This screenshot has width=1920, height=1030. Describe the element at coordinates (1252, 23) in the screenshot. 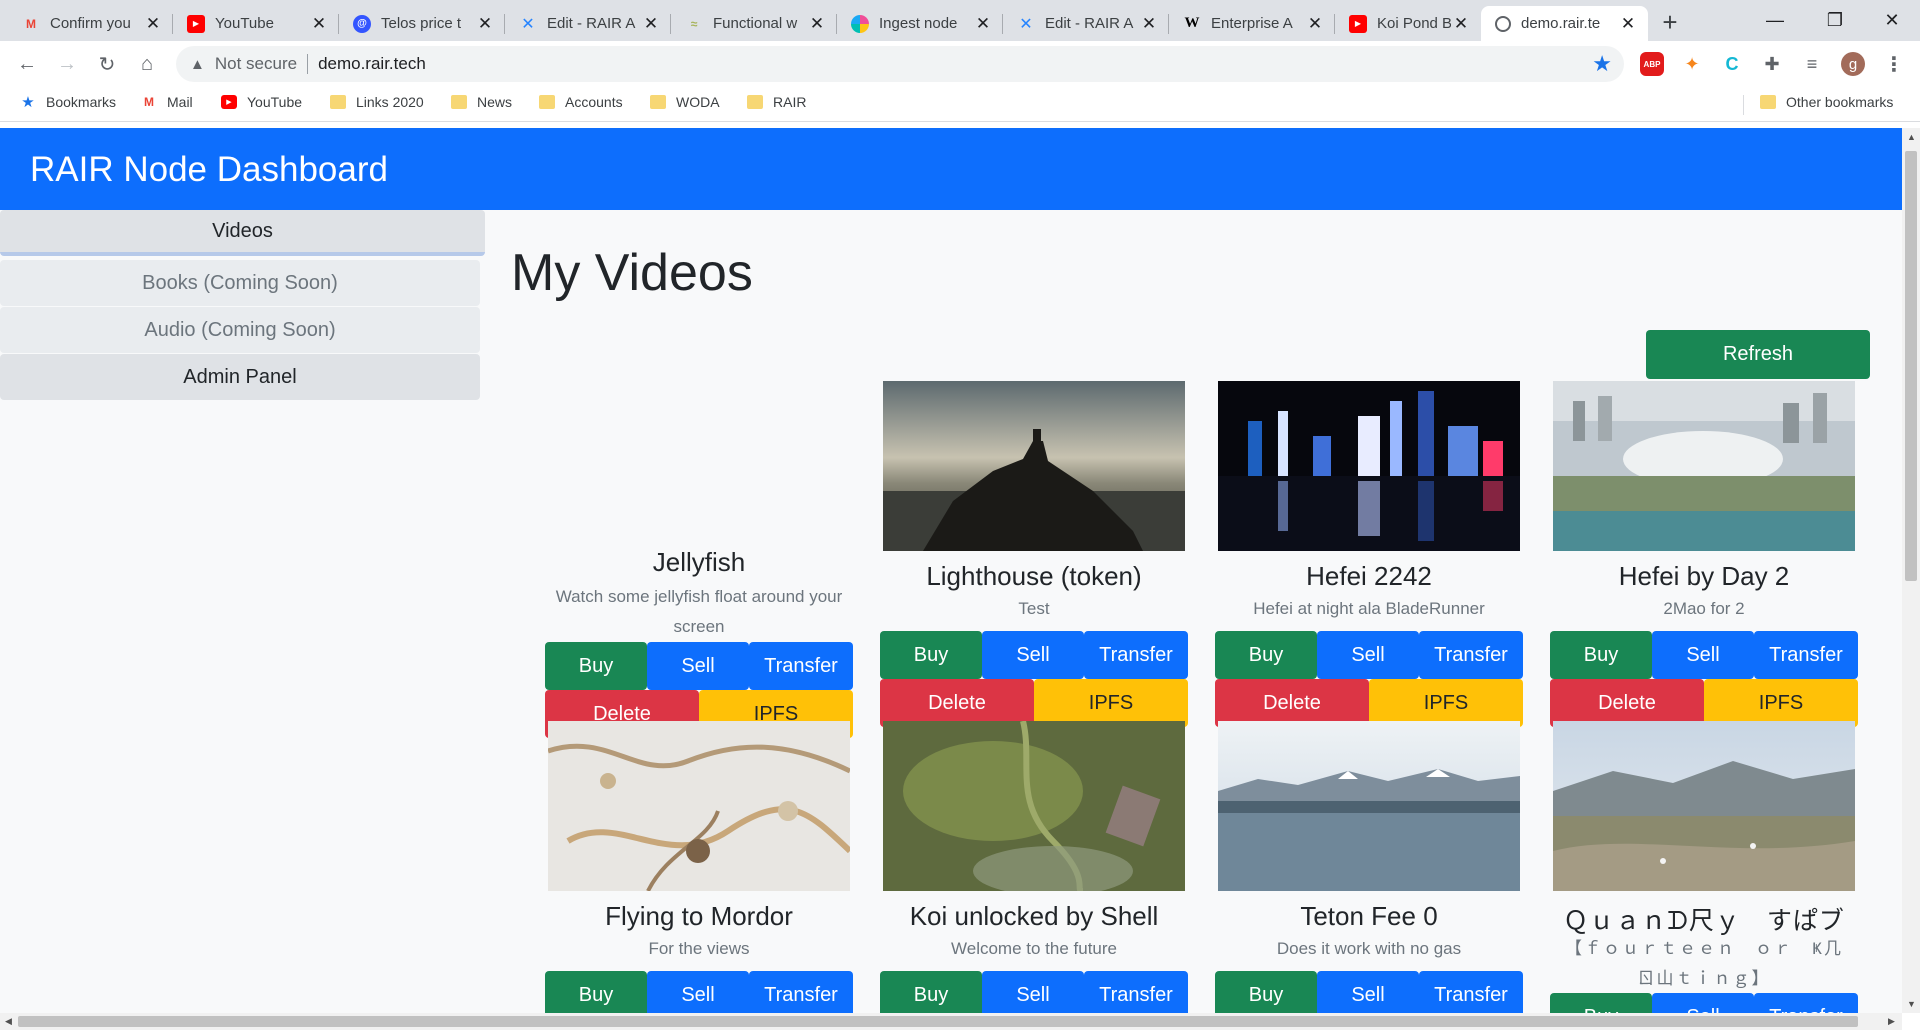

I see `browser-tab: W Enterprise A ✕` at that location.